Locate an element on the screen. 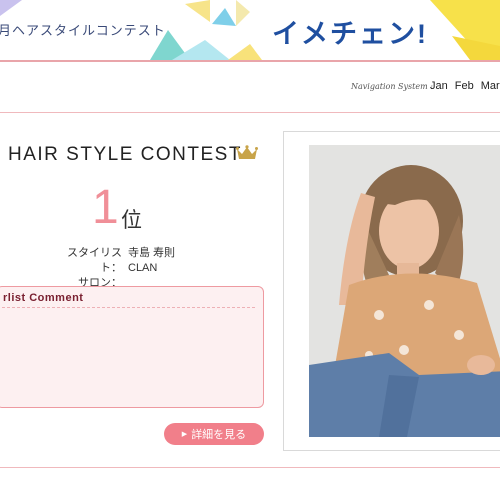 The width and height of the screenshot is (500, 500). view-details-button: ▶ 詳細を見る is located at coordinates (214, 434).